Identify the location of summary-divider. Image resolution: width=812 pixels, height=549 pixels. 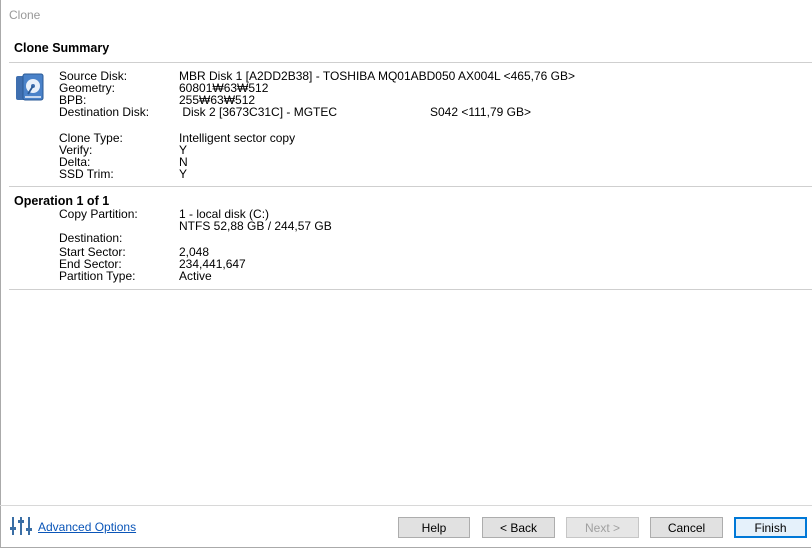
(410, 62).